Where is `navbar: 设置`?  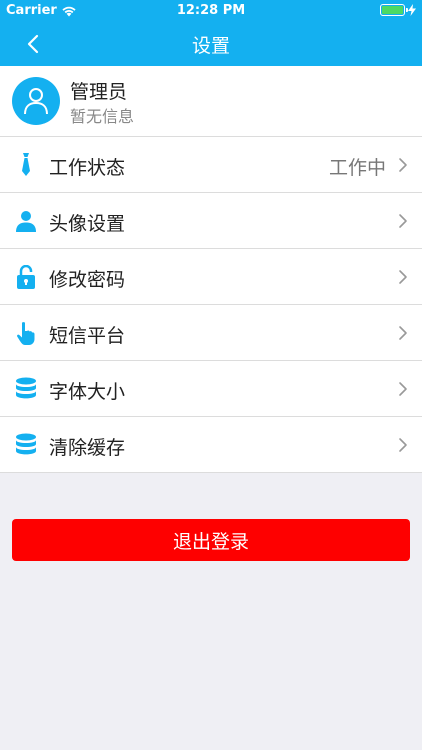 navbar: 设置 is located at coordinates (211, 44).